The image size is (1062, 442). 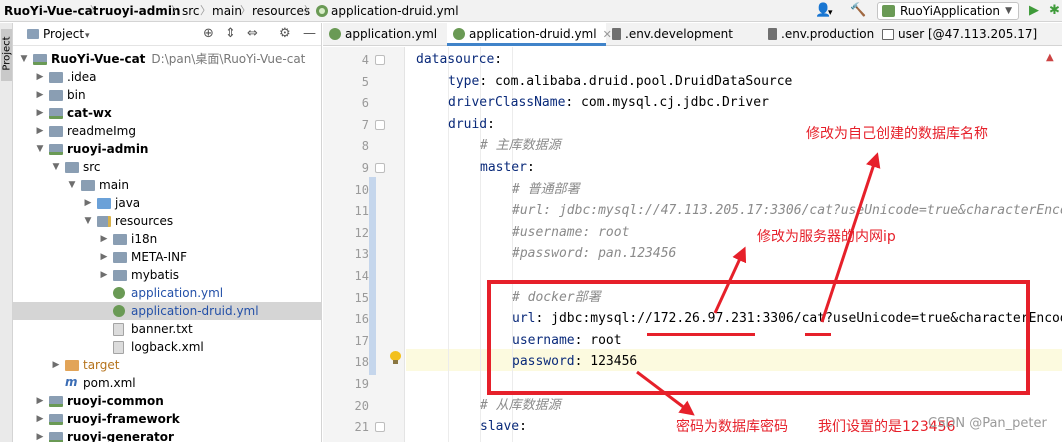 I want to click on tree-item: ▶ target, so click(x=167, y=365).